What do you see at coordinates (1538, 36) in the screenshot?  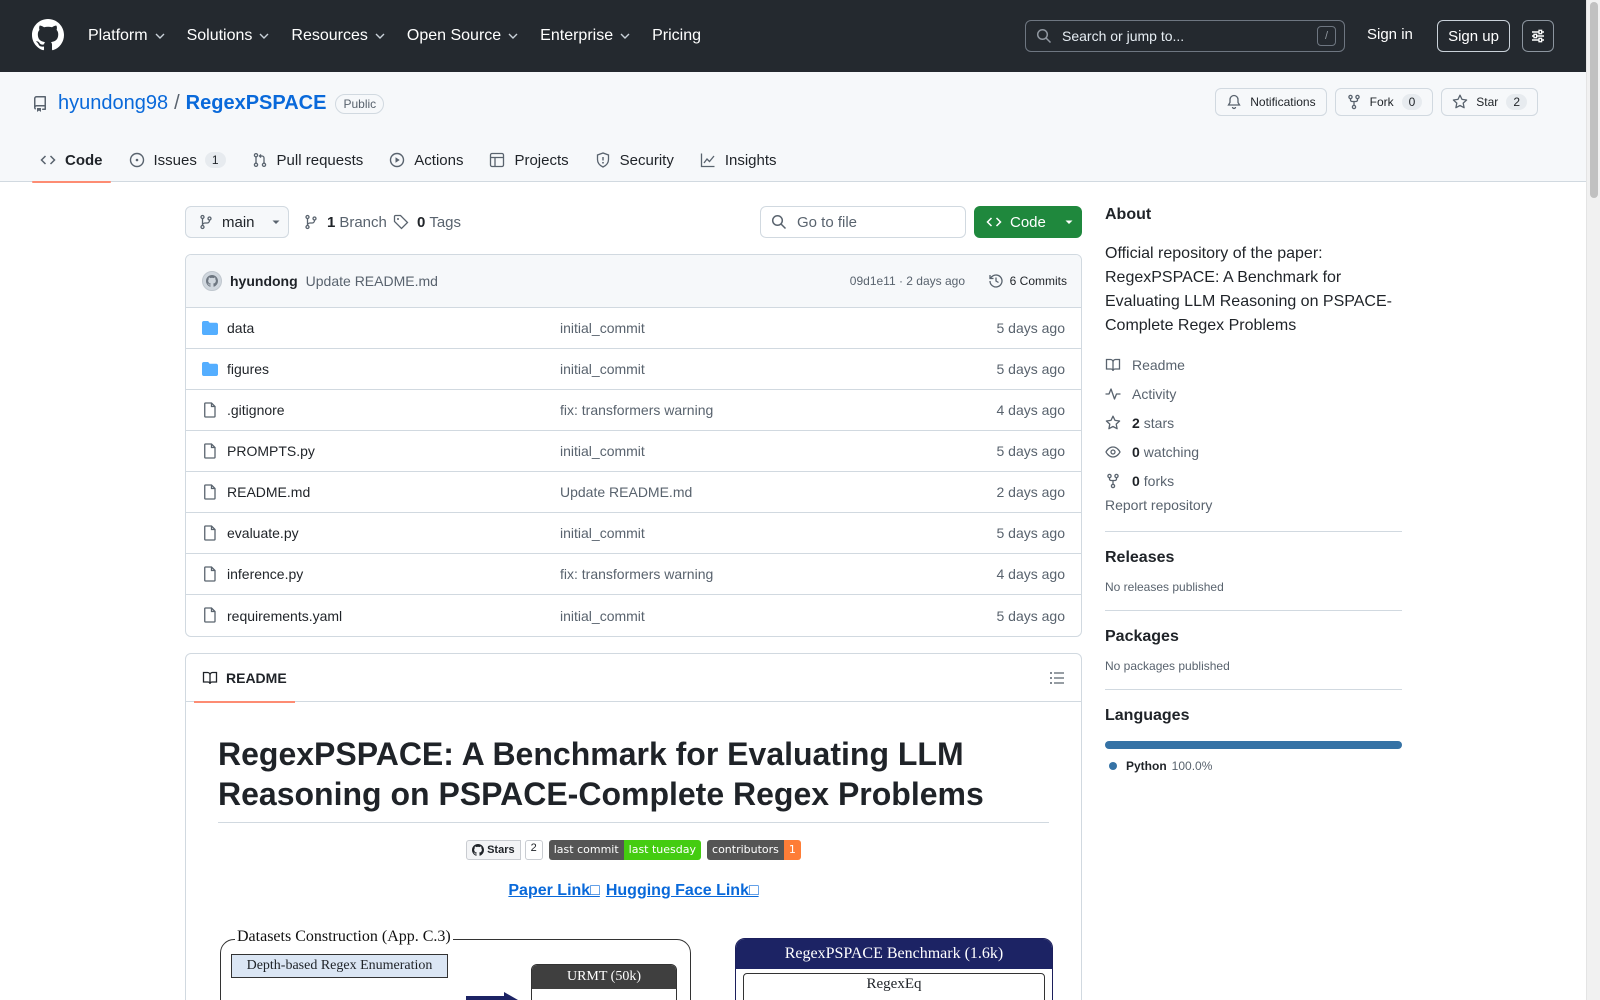 I see `menu-button` at bounding box center [1538, 36].